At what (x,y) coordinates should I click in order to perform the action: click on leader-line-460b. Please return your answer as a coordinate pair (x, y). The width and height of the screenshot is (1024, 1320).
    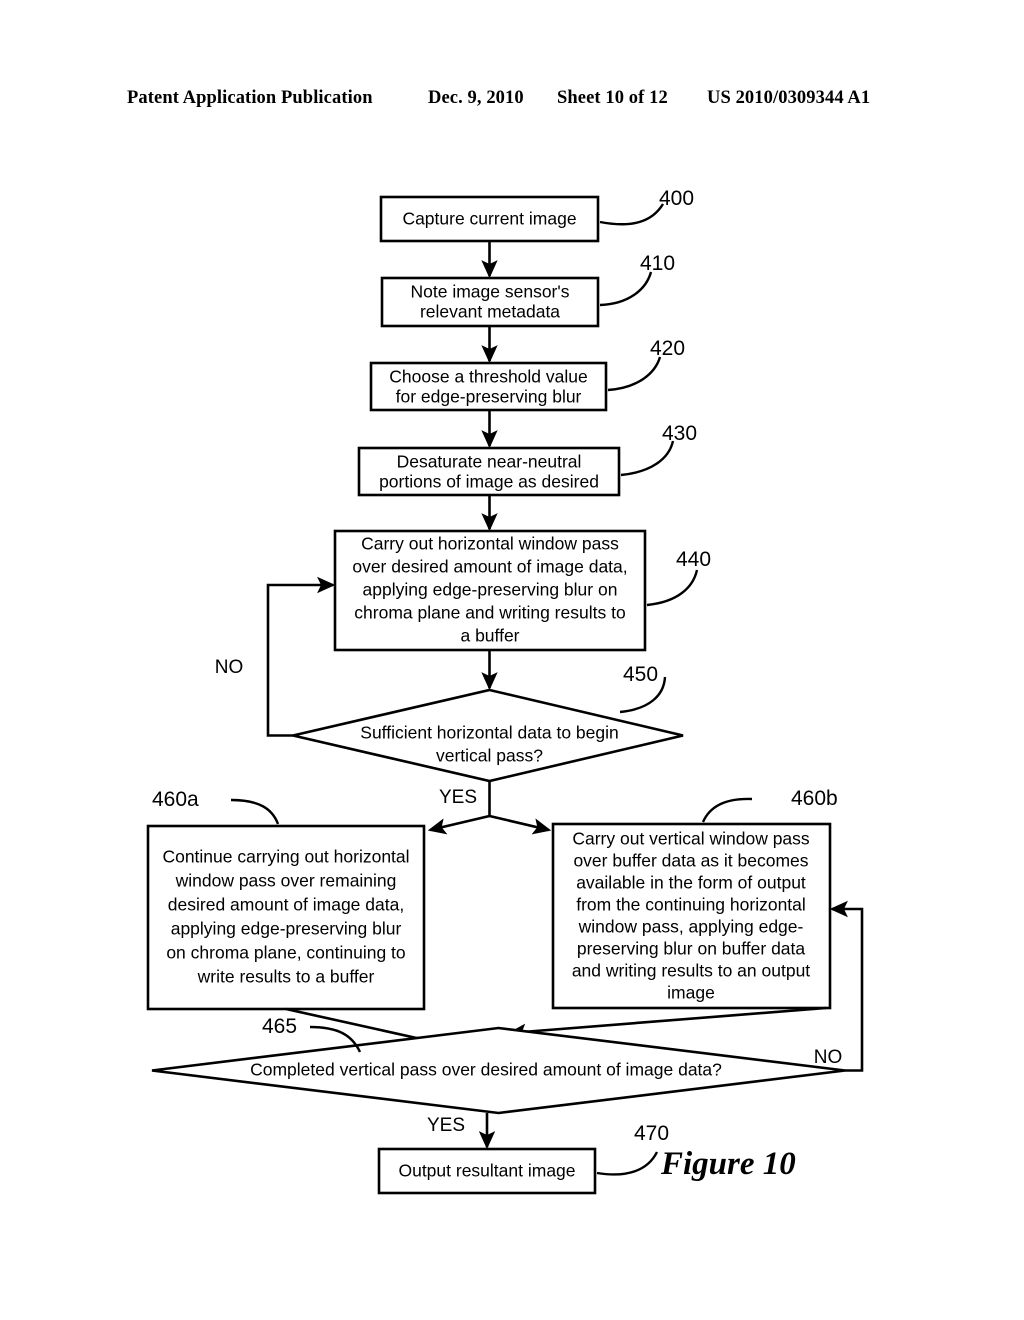
    Looking at the image, I should click on (727, 810).